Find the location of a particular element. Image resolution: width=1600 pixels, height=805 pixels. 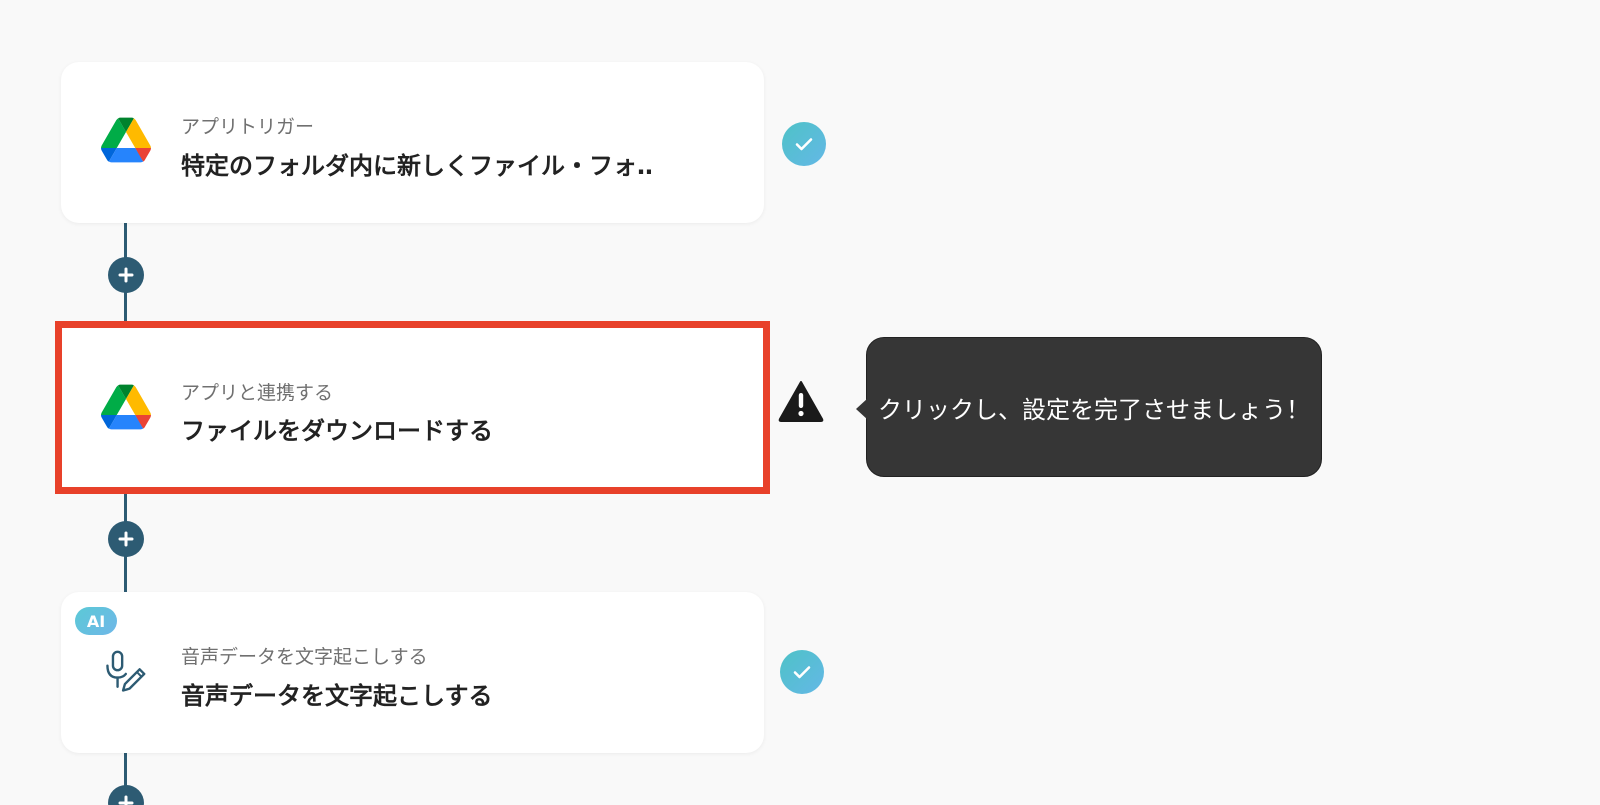

tooltip-text: クリックし、設定を完了させましょう！ is located at coordinates (1094, 409).